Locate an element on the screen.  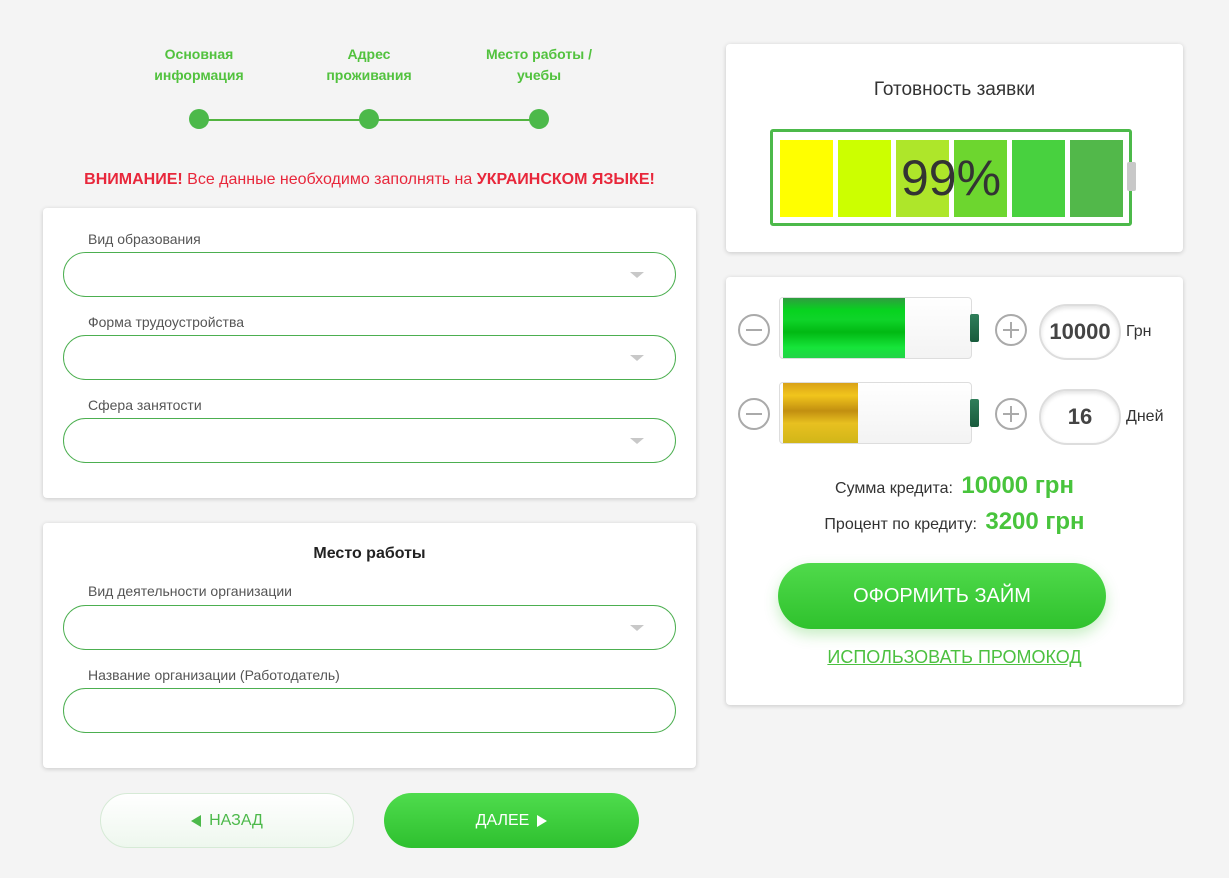
readiness-card: Готовность заявки 99% is located at coordinates (954, 148).